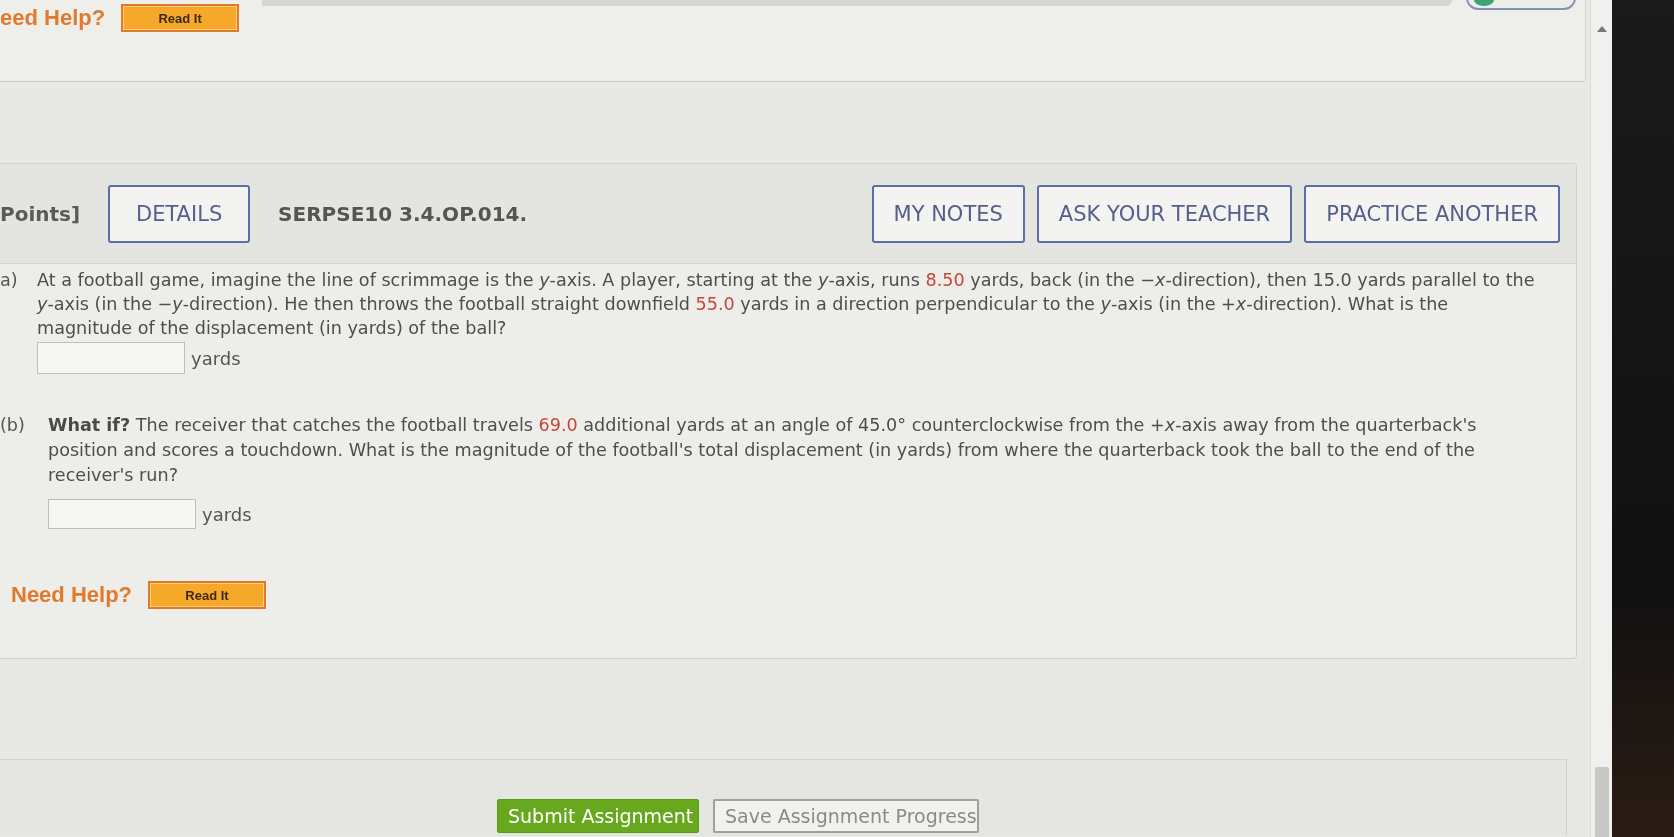 Image resolution: width=1674 pixels, height=837 pixels. What do you see at coordinates (53, 18) in the screenshot?
I see `help-label: eed Help?` at bounding box center [53, 18].